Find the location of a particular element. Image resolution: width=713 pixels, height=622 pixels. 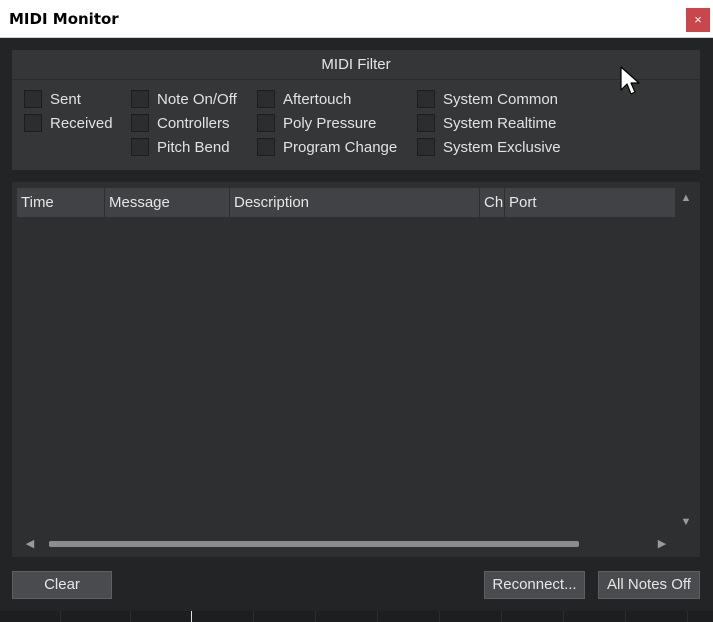

checkbox-label: Pitch Bend is located at coordinates (193, 147).